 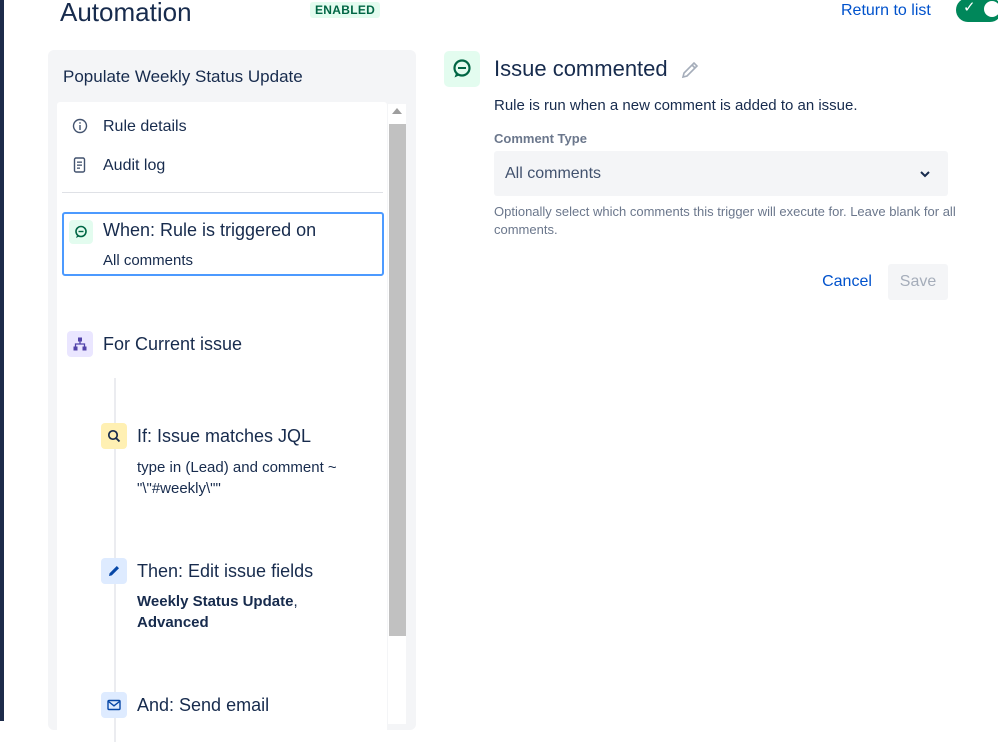 What do you see at coordinates (225, 571) in the screenshot?
I see `edit-action-title: Then: Edit issue fields` at bounding box center [225, 571].